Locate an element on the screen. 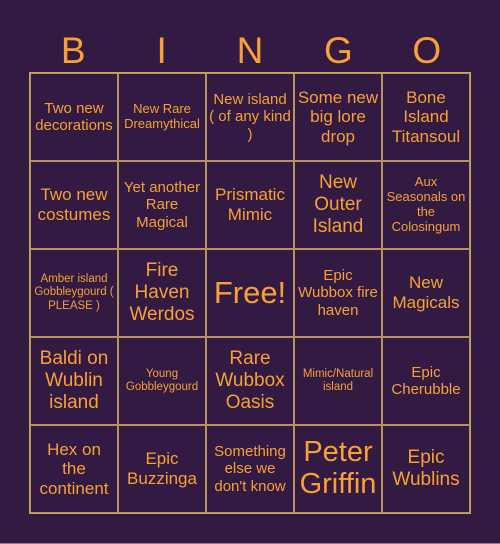 The image size is (500, 544). free-space-cell: Free! is located at coordinates (250, 293).